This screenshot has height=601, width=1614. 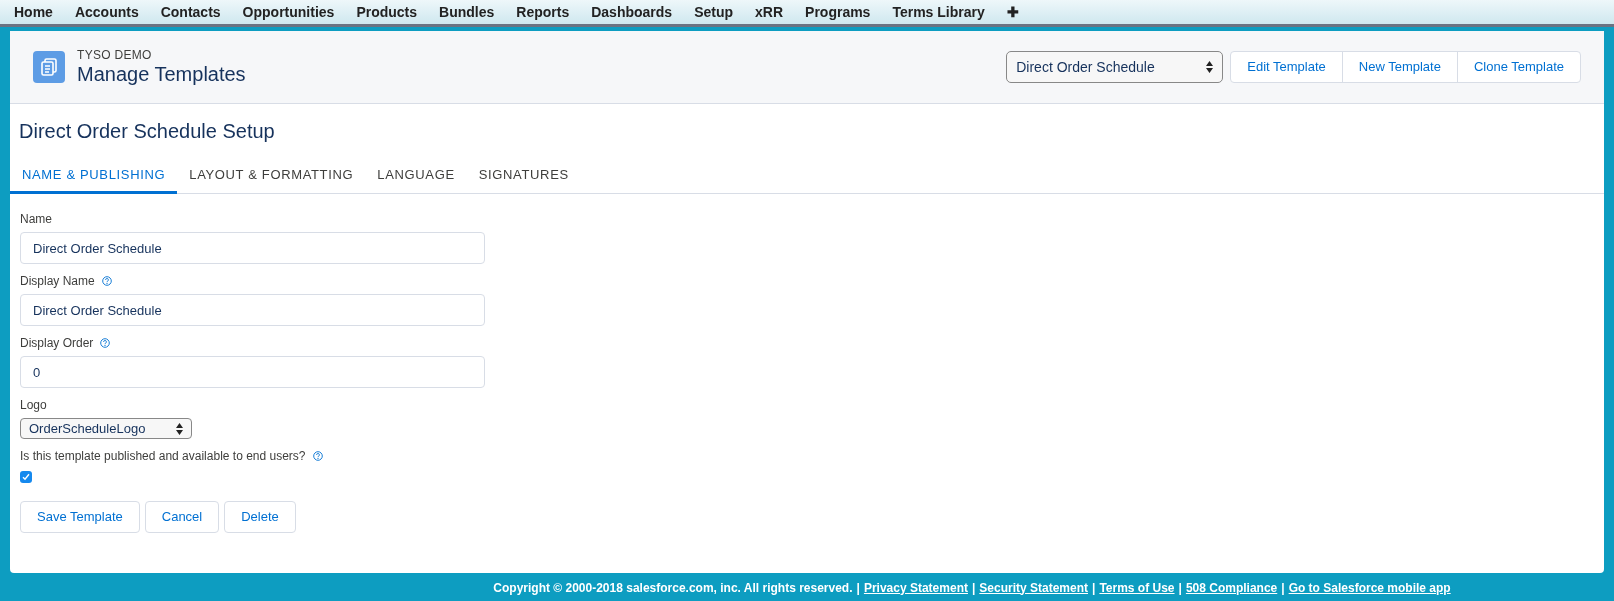 What do you see at coordinates (33, 12) in the screenshot?
I see `nav-tab: Home` at bounding box center [33, 12].